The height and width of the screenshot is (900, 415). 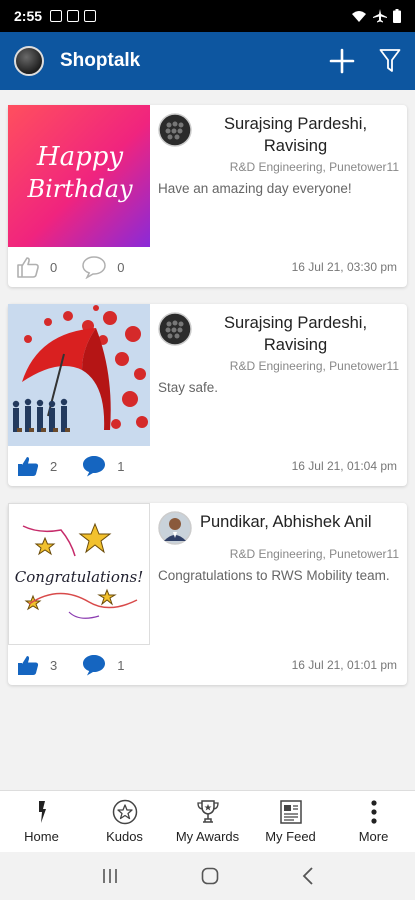 What do you see at coordinates (207, 836) in the screenshot?
I see `nav-my-awards-label: My Awards` at bounding box center [207, 836].